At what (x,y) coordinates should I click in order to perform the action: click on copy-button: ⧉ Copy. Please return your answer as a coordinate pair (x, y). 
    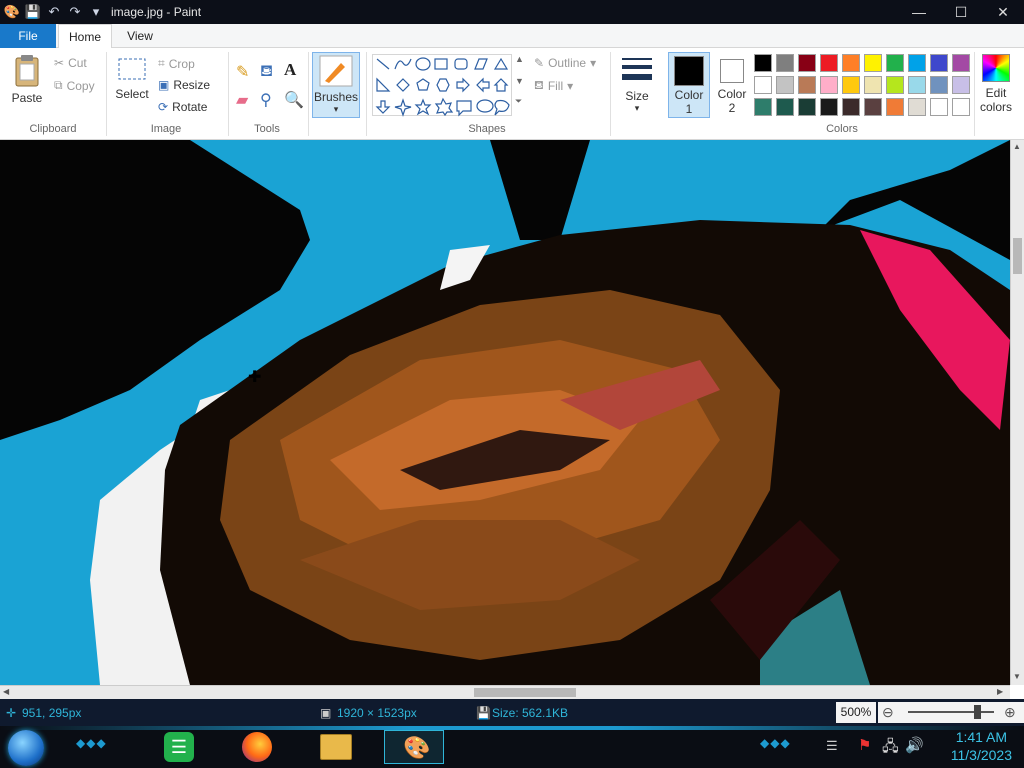
    Looking at the image, I should click on (74, 85).